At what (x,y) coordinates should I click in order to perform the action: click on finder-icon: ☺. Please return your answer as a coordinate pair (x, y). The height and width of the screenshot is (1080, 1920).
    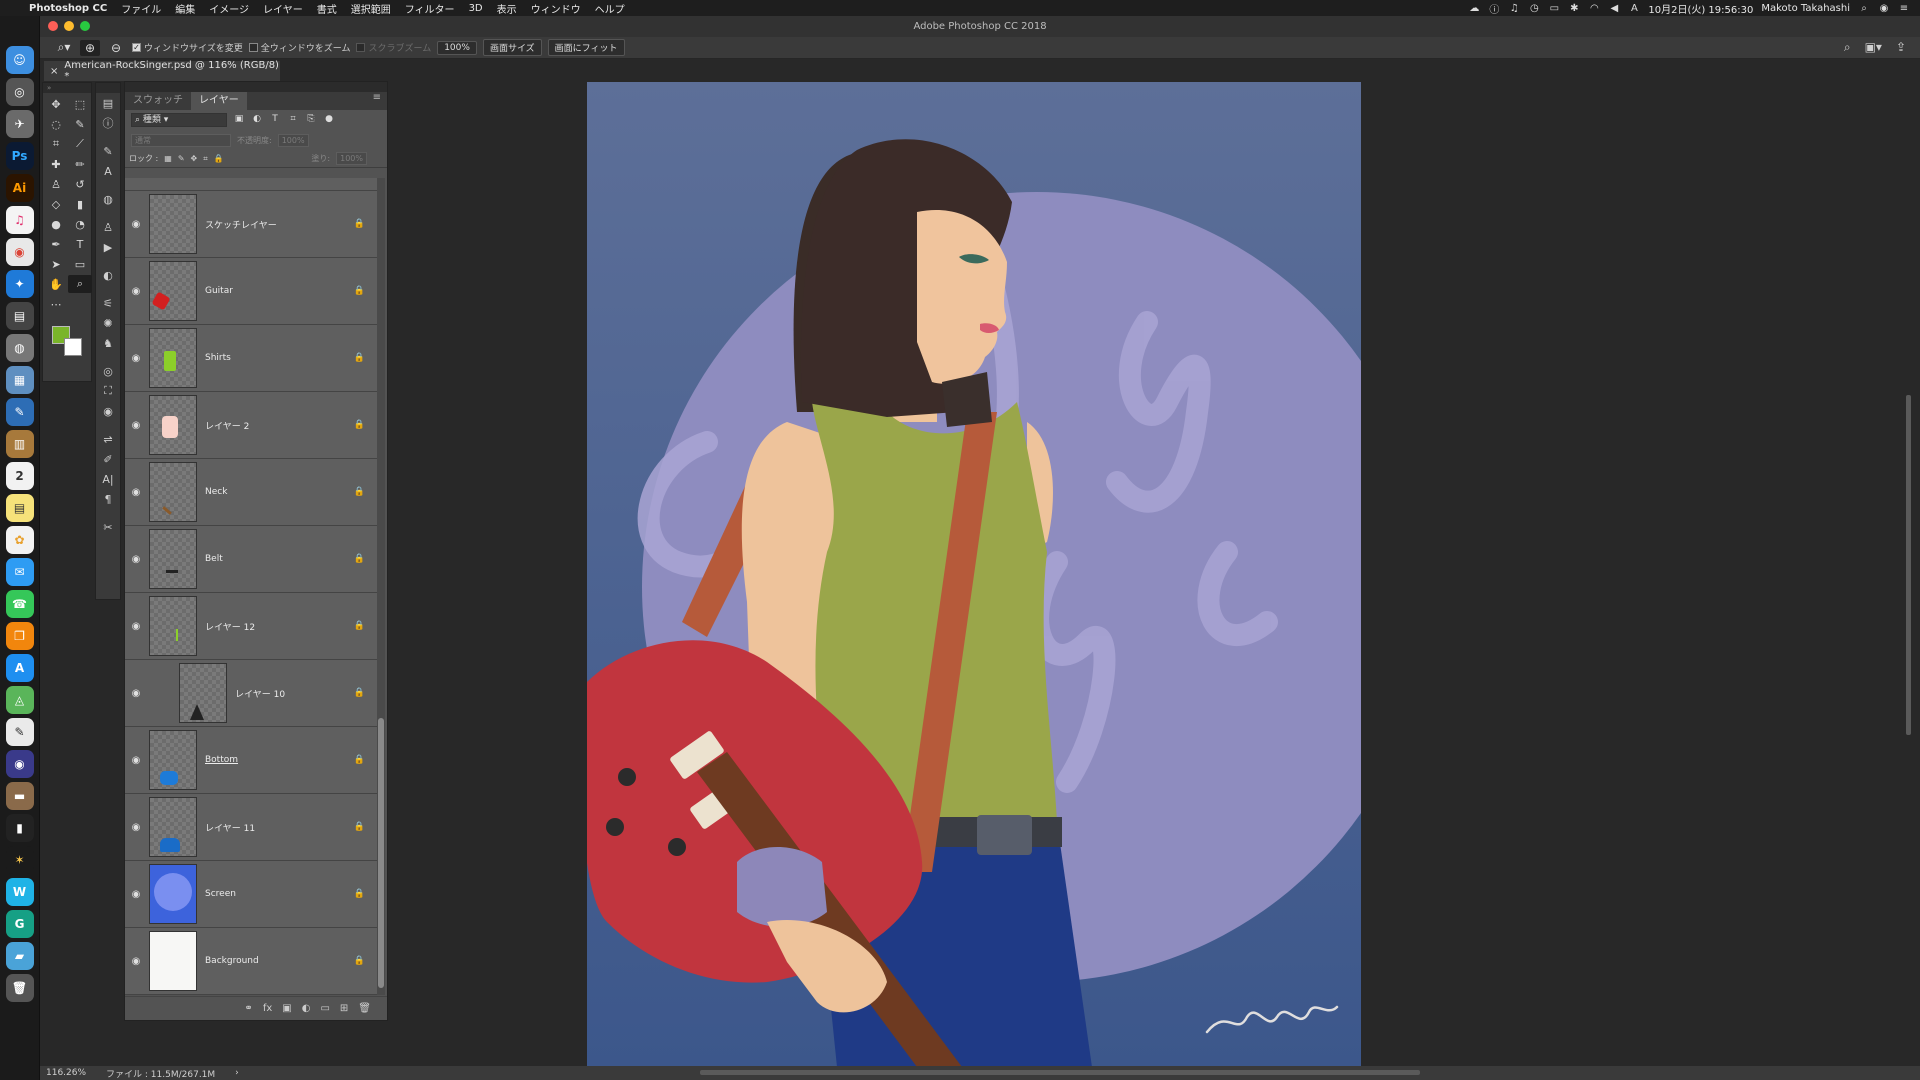
    Looking at the image, I should click on (19, 60).